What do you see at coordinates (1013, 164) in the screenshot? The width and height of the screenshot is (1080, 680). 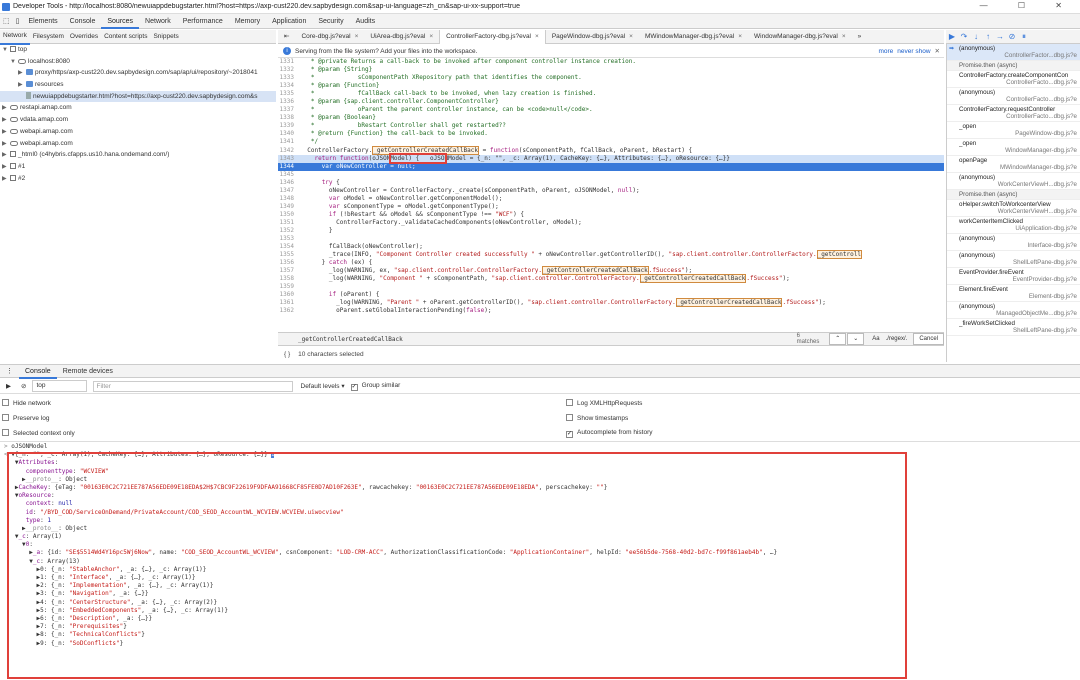 I see `call-frame: openPage MWindowManager-dbg.js?e` at bounding box center [1013, 164].